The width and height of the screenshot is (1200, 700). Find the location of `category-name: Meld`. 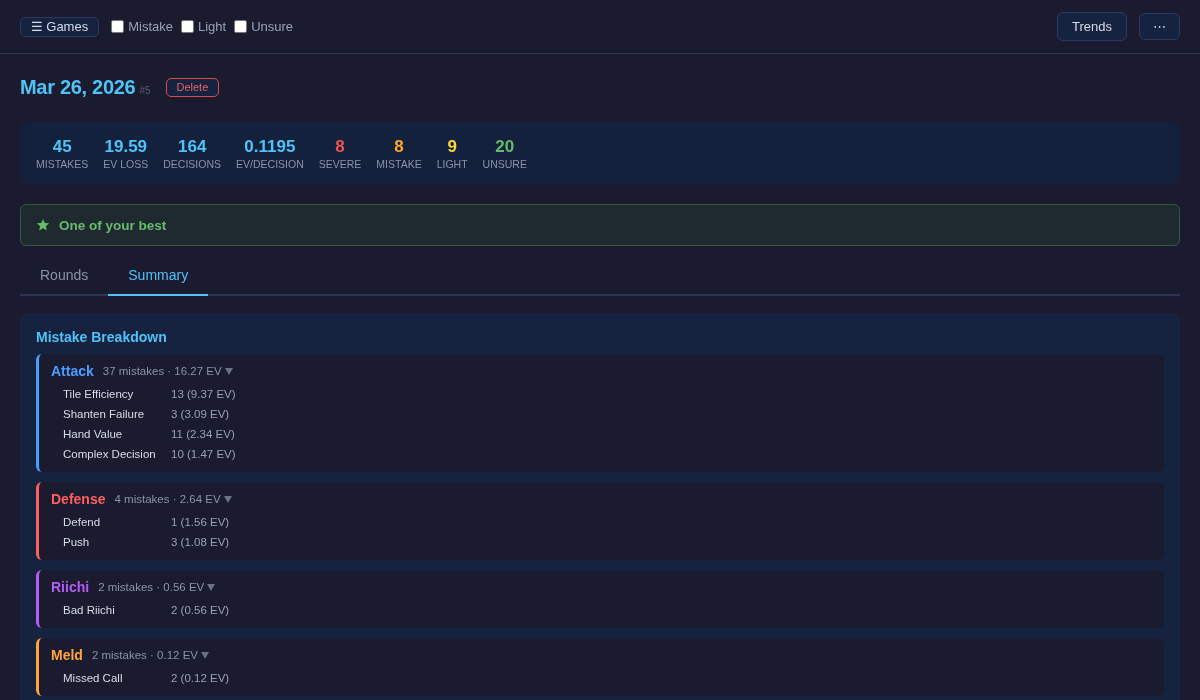

category-name: Meld is located at coordinates (67, 655).